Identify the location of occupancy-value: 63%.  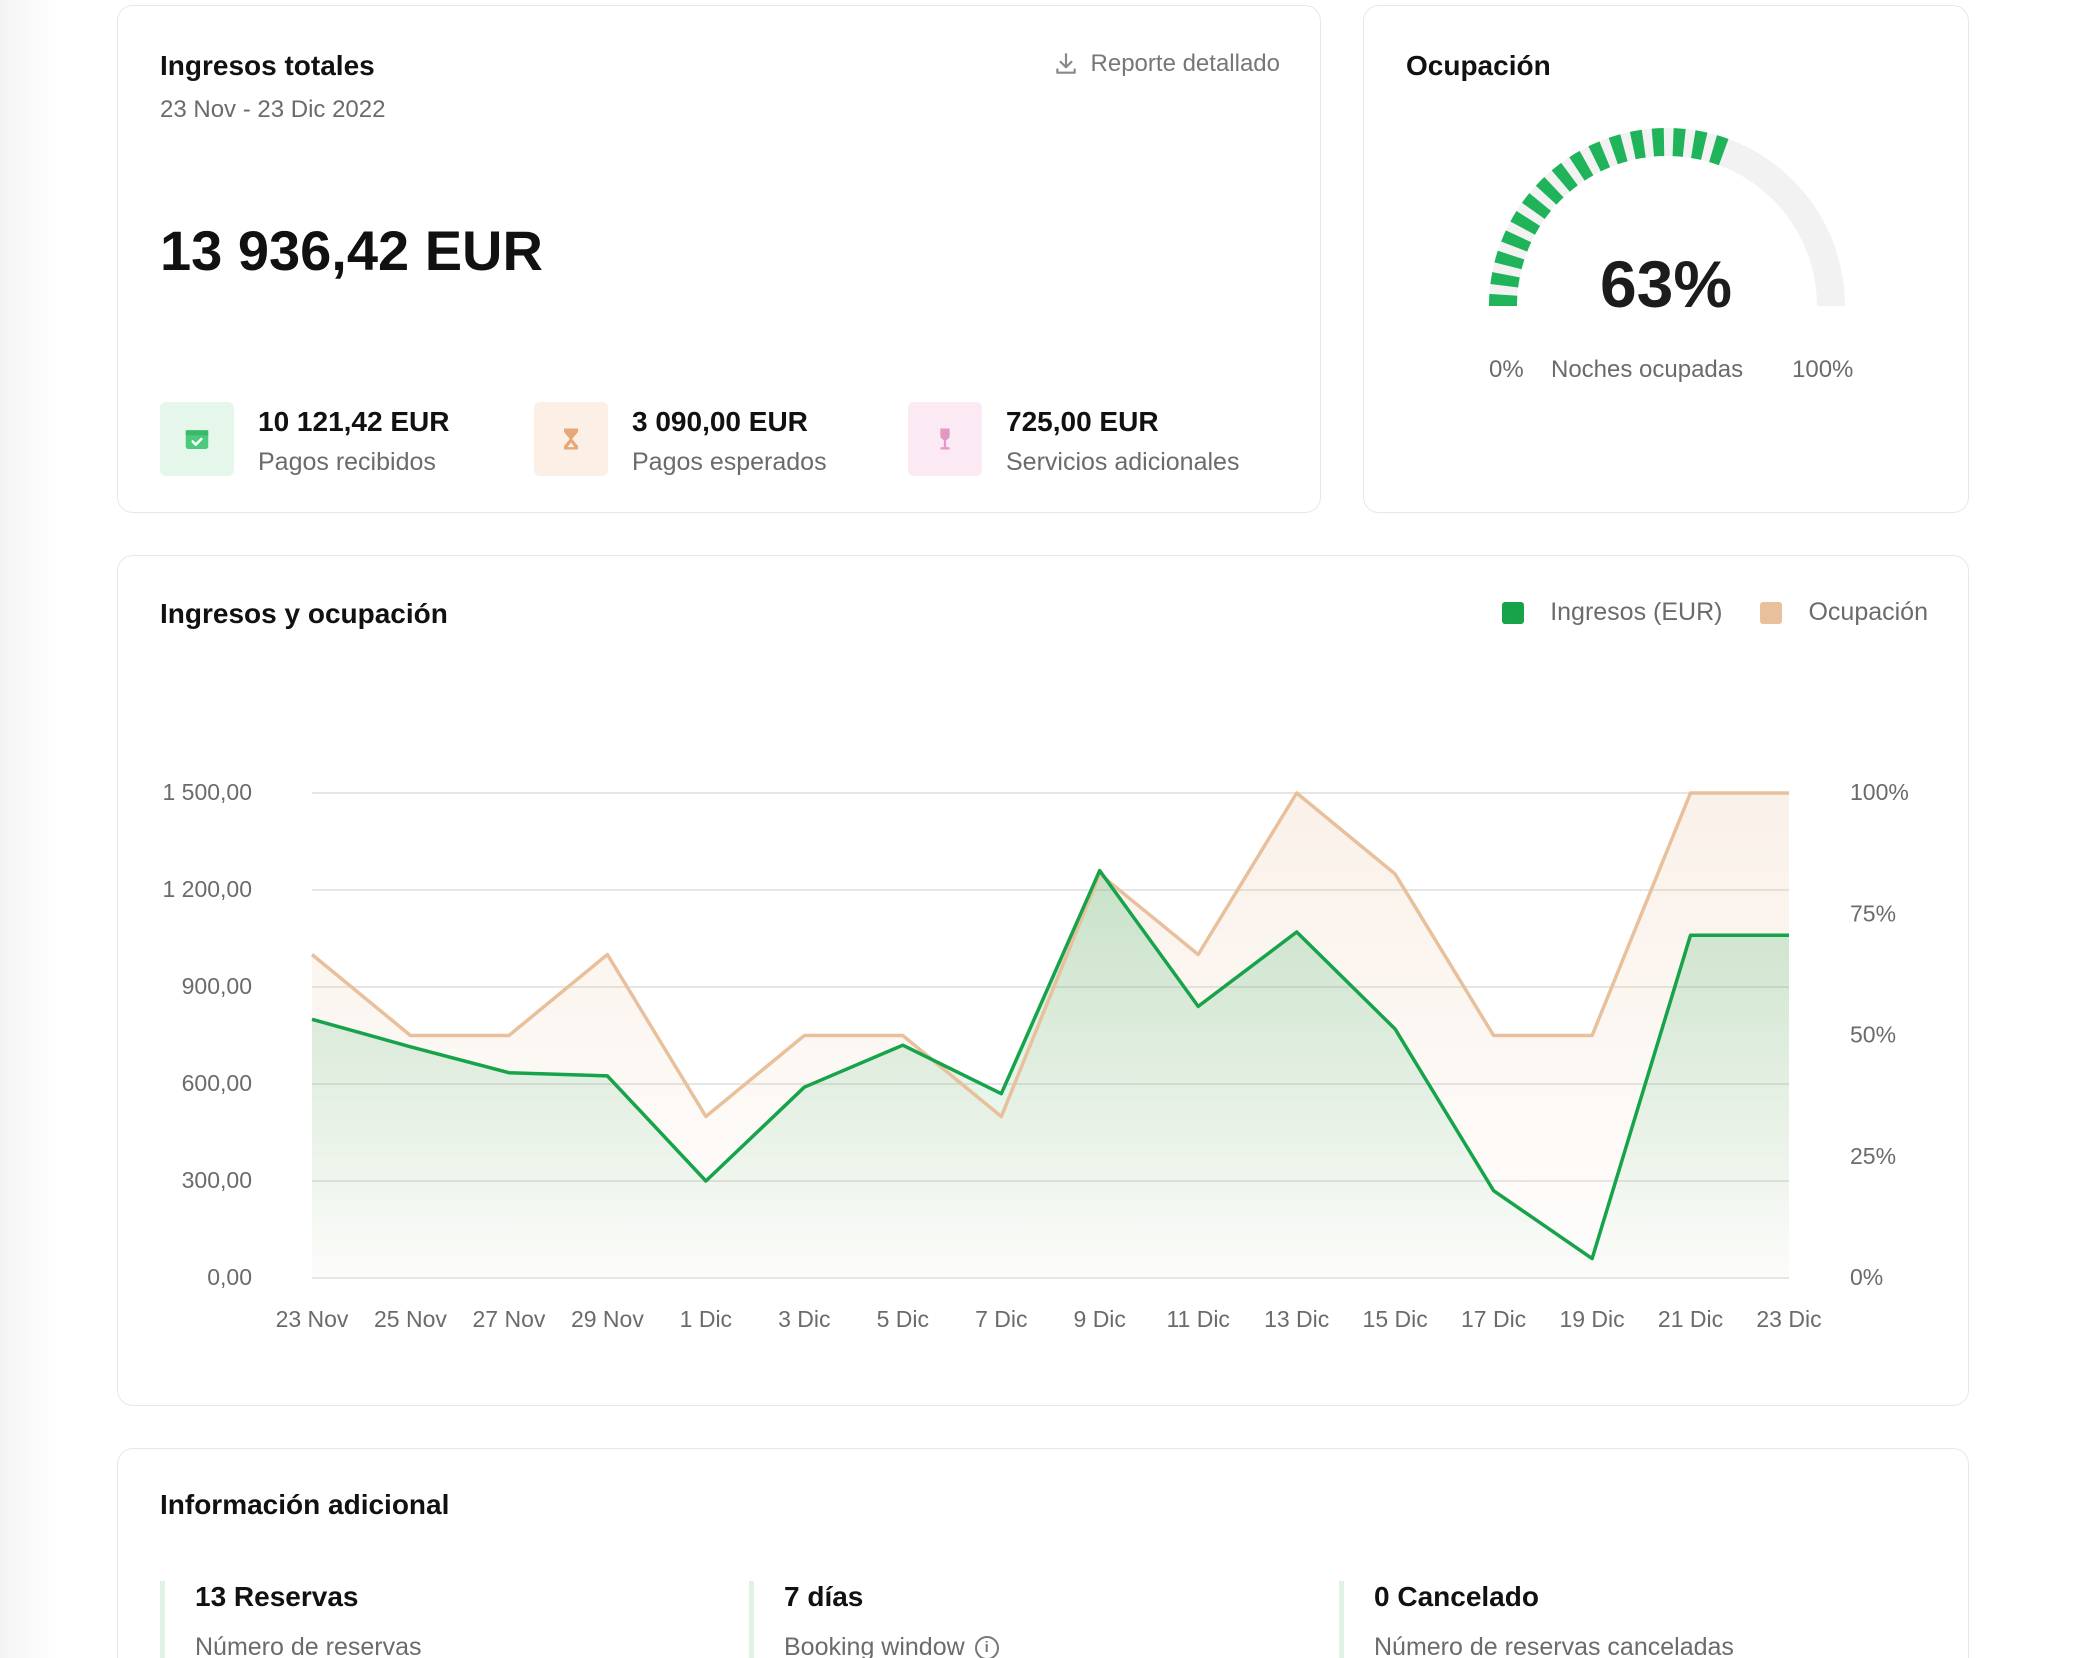
(1666, 284).